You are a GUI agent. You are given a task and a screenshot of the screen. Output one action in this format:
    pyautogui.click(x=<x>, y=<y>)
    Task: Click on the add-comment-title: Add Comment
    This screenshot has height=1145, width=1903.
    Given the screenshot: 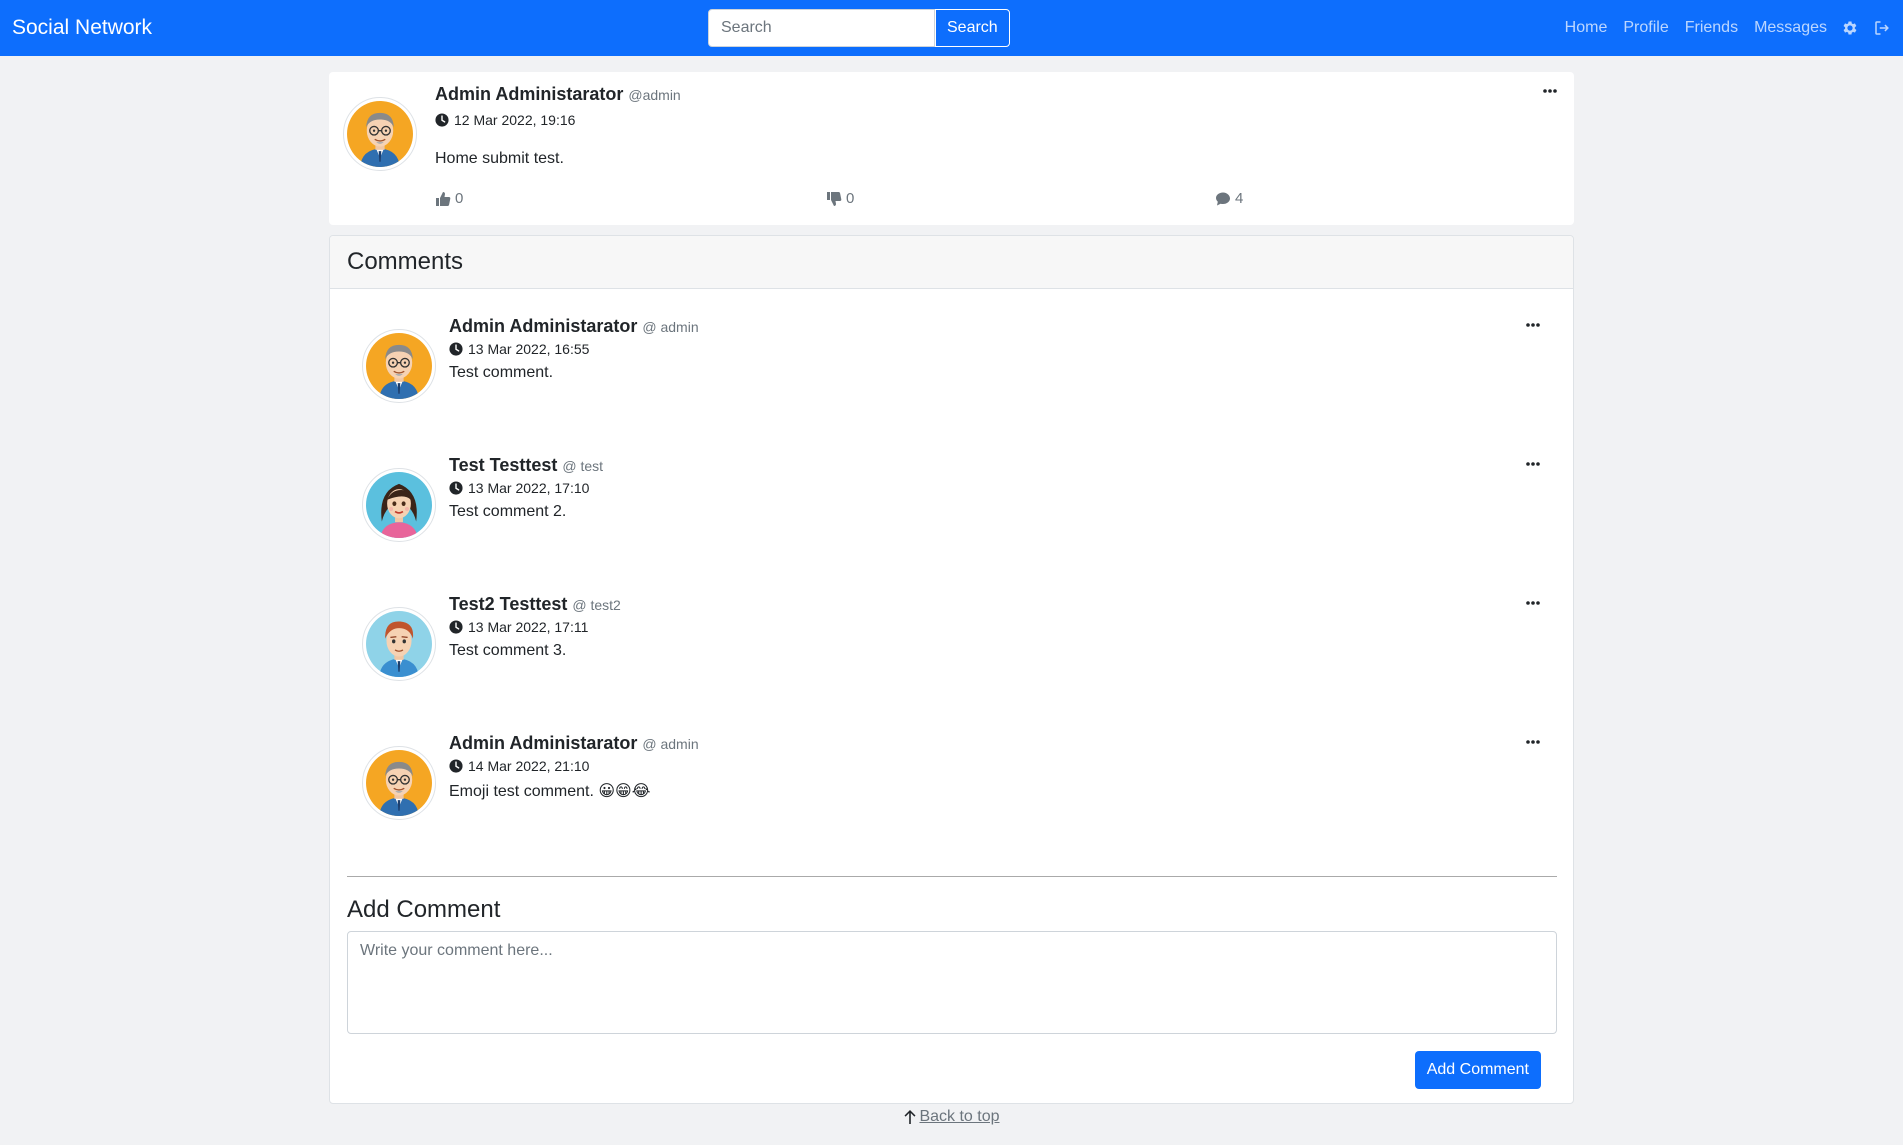 What is the action you would take?
    pyautogui.click(x=424, y=909)
    